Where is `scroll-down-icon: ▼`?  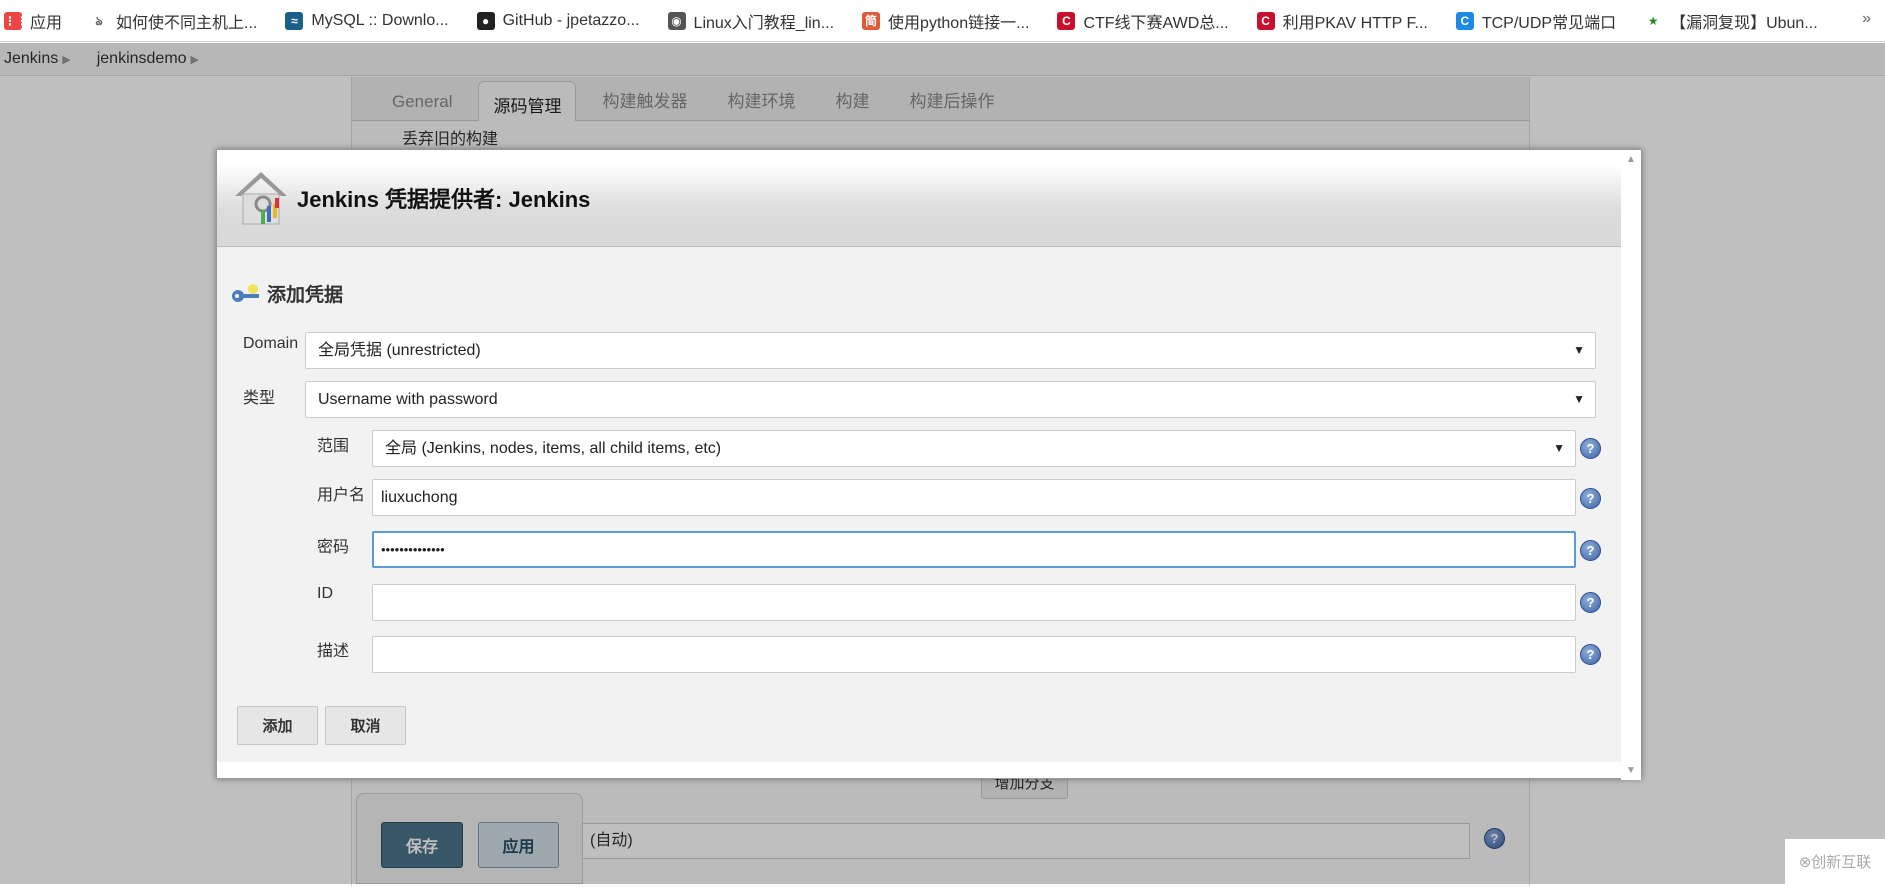
scroll-down-icon: ▼ is located at coordinates (1631, 770).